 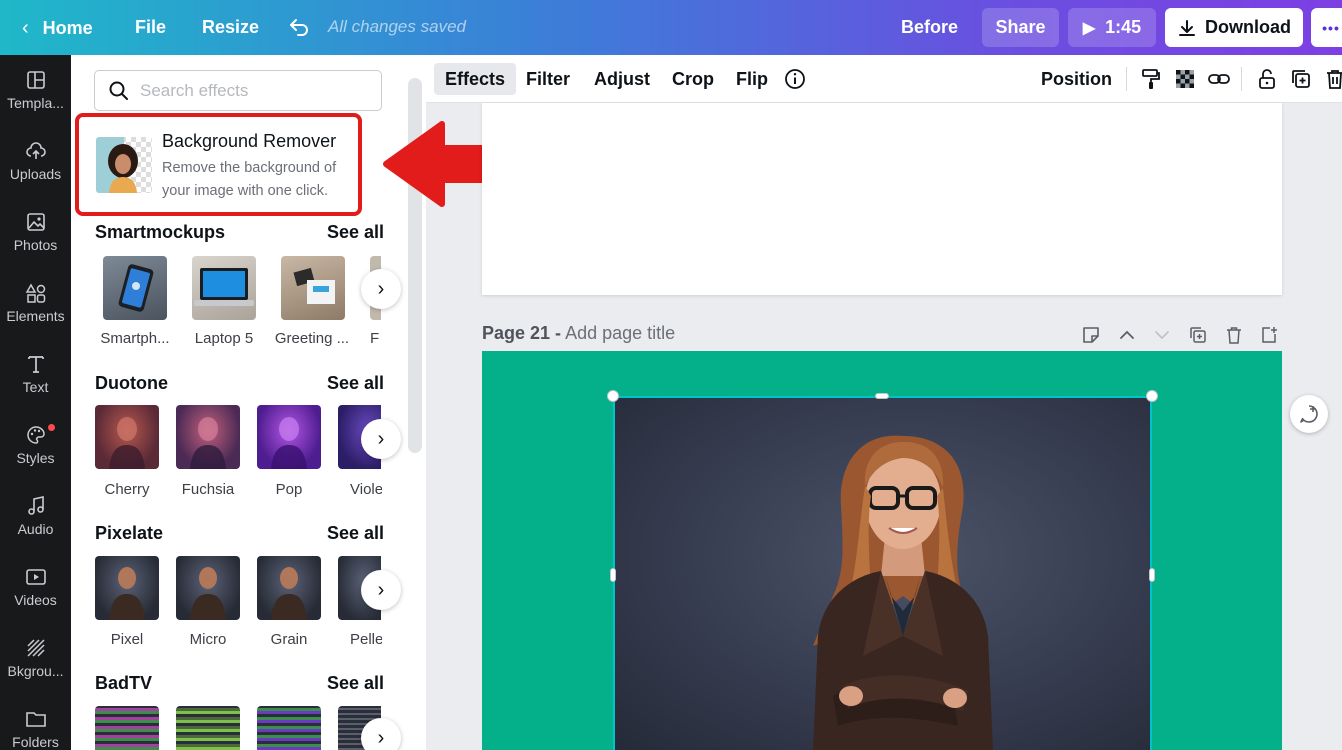 I want to click on effect-label: Pixel, so click(x=127, y=639).